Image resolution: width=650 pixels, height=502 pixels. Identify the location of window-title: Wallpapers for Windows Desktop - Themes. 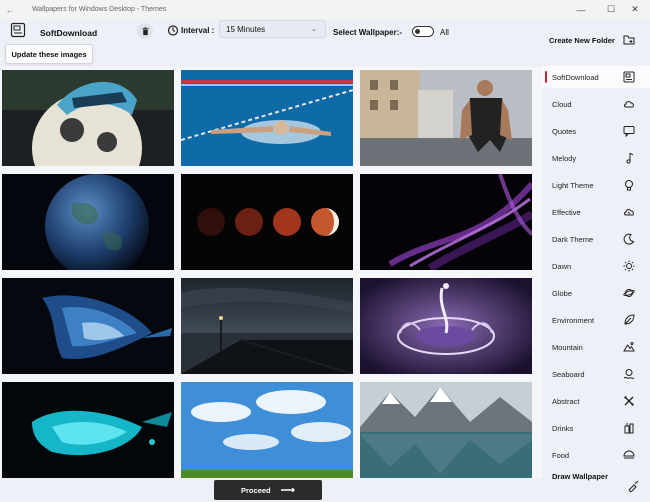
(99, 9).